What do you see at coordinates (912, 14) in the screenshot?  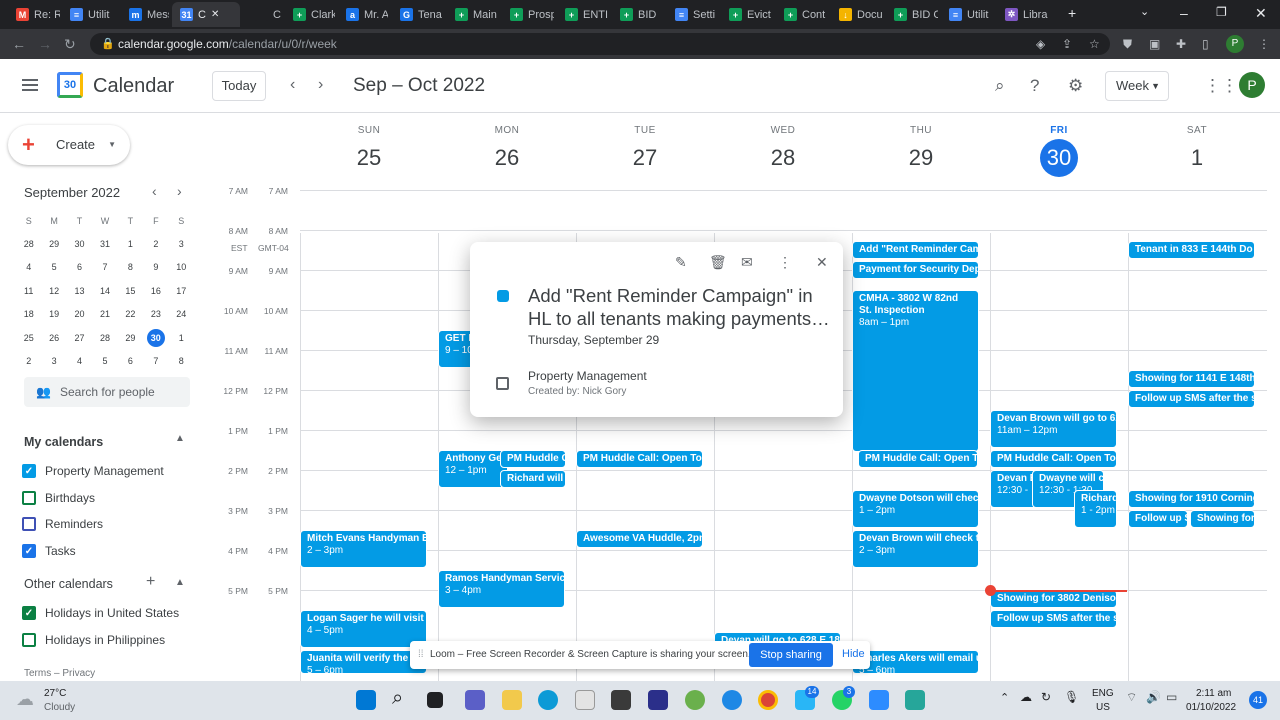 I see `browser-tab: + BID C` at bounding box center [912, 14].